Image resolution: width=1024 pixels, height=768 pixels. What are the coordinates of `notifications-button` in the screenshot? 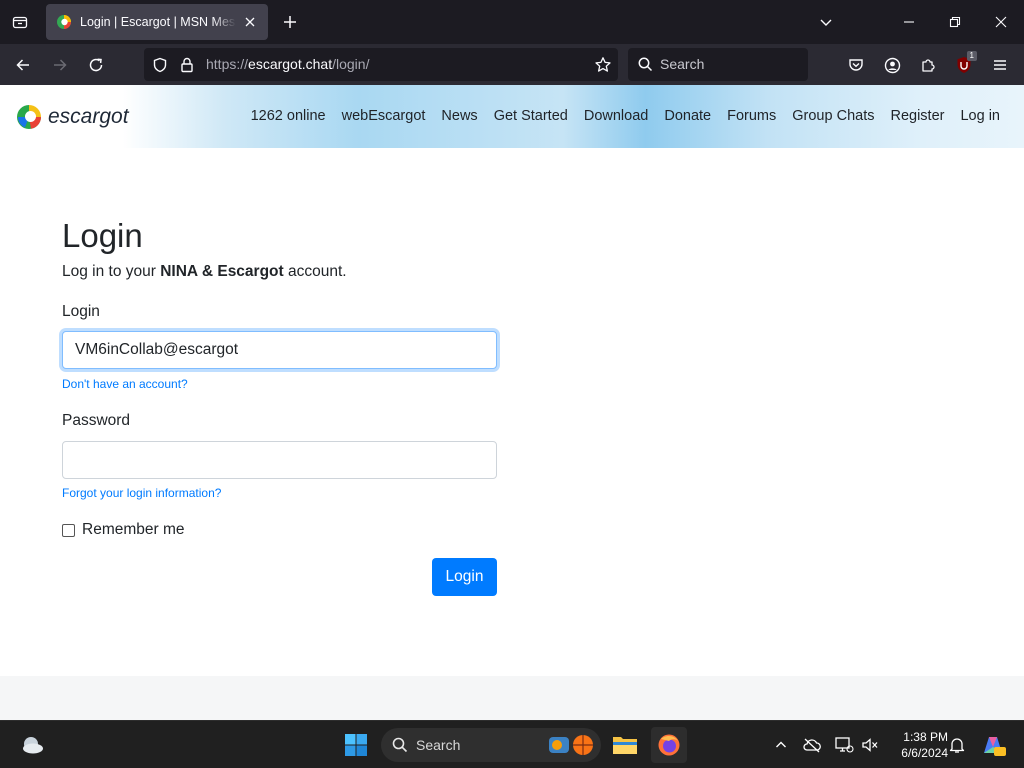 It's located at (957, 745).